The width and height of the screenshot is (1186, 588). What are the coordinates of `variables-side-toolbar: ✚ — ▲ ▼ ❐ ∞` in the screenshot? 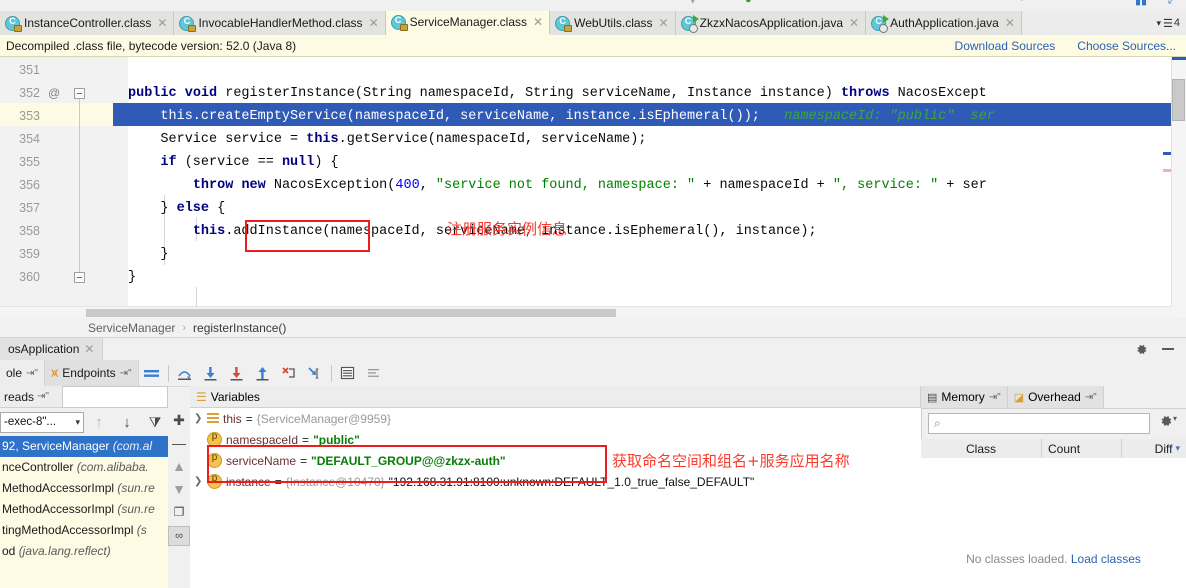 It's located at (179, 498).